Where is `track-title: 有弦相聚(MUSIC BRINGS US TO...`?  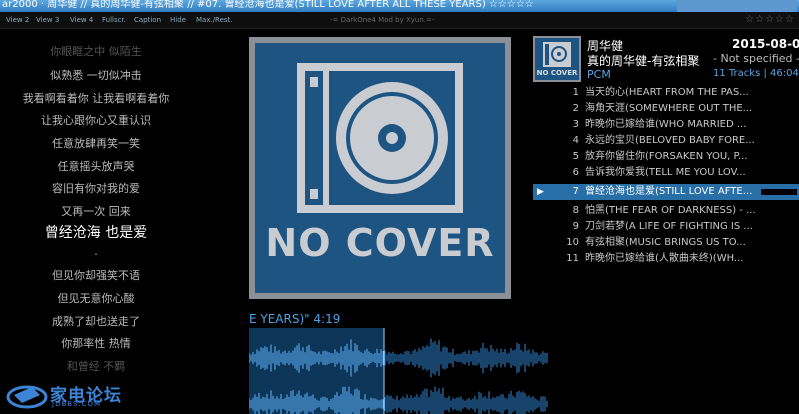
track-title: 有弦相聚(MUSIC BRINGS US TO... is located at coordinates (665, 242).